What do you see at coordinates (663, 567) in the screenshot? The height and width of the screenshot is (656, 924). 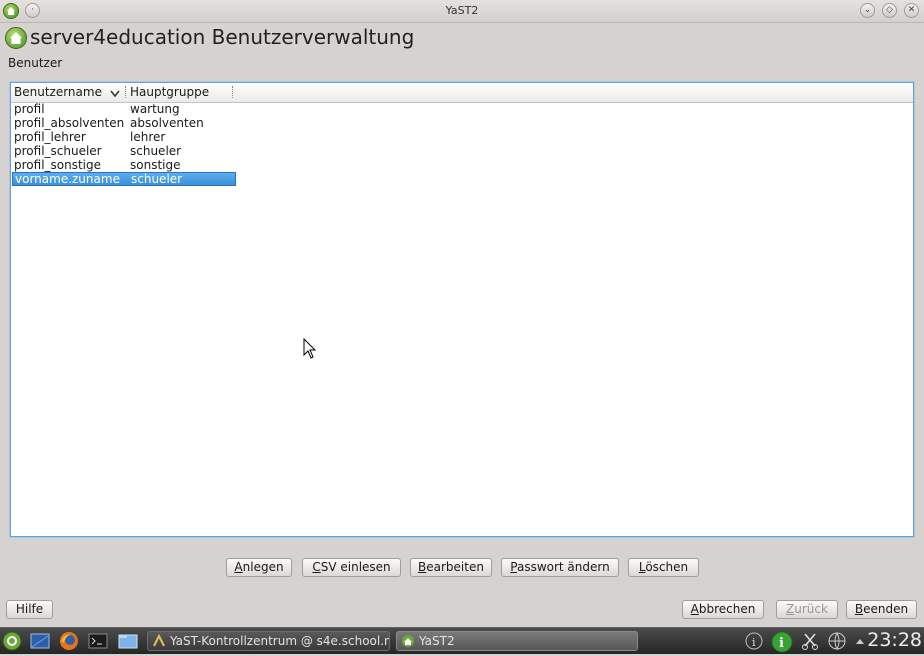 I see `loeschen-button: Löschen` at bounding box center [663, 567].